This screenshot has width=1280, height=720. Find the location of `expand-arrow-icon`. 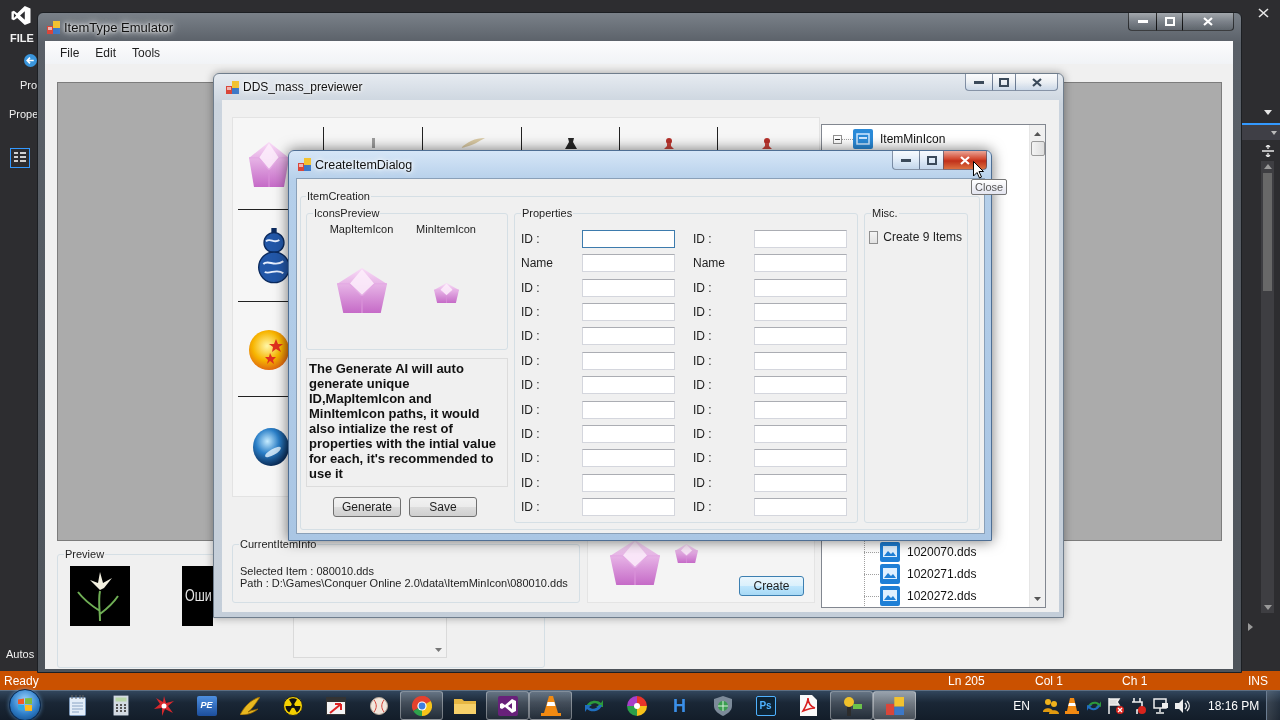

expand-arrow-icon is located at coordinates (1250, 627).